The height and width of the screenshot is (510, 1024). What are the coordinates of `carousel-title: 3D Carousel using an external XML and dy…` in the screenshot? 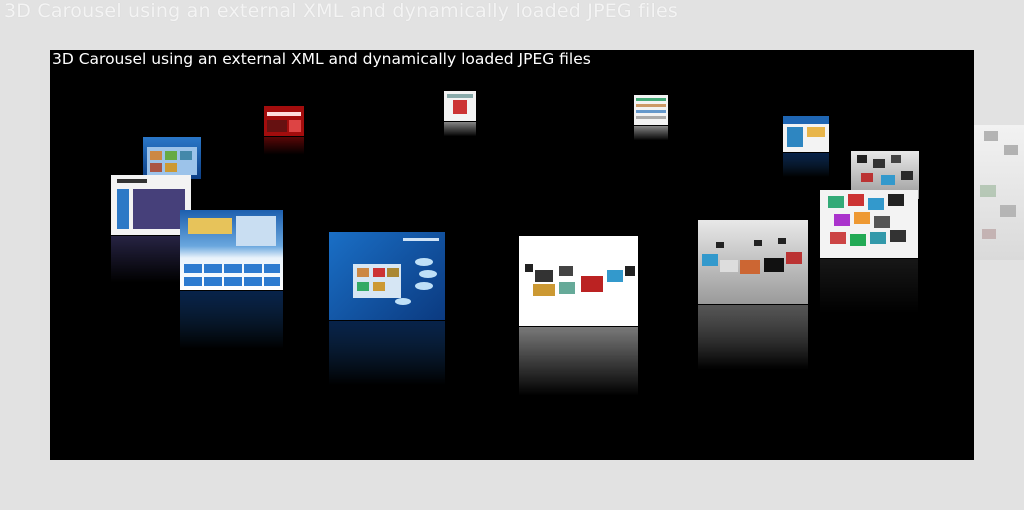 It's located at (321, 59).